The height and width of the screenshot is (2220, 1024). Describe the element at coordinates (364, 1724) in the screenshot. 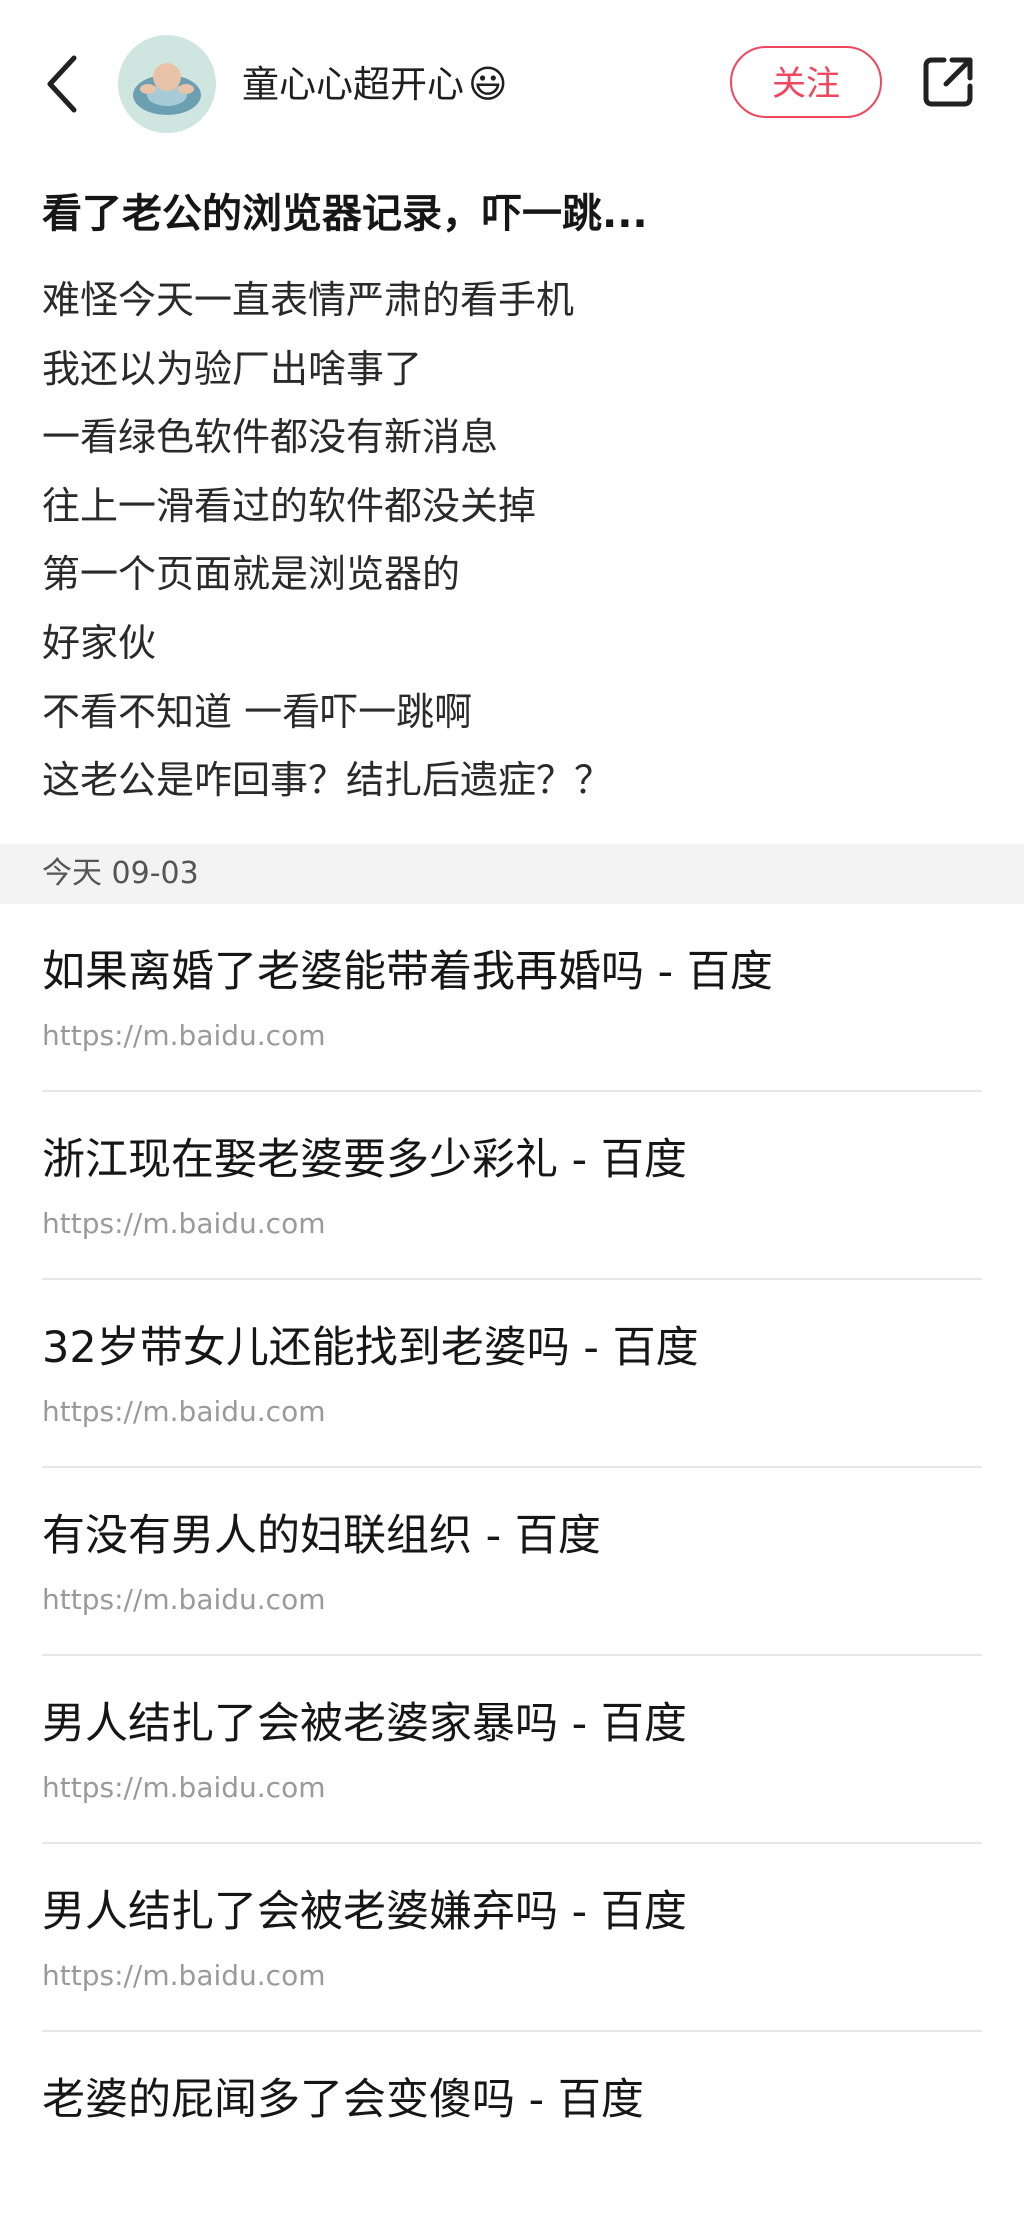

I see `history-item-title: 男人结扎了会被老婆家暴吗 - 百度` at that location.